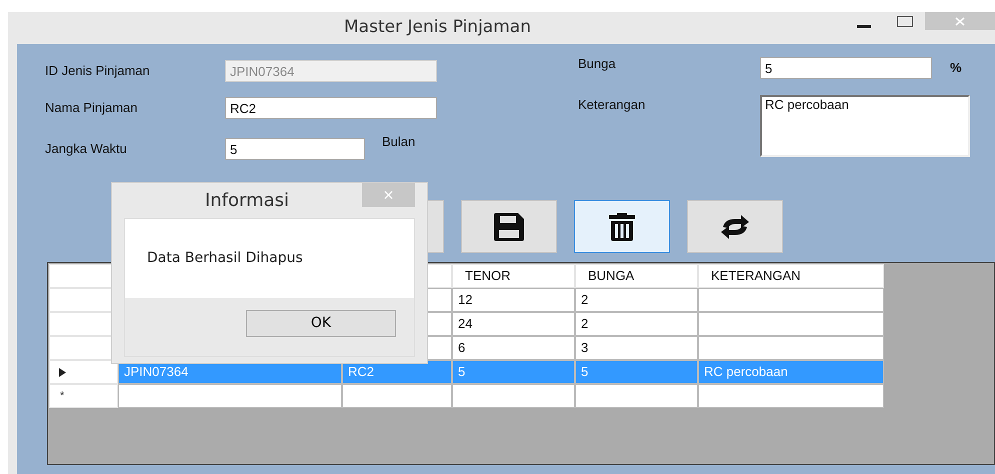 The image size is (995, 474). Describe the element at coordinates (437, 28) in the screenshot. I see `window-title: Master Jenis Pinjaman` at that location.